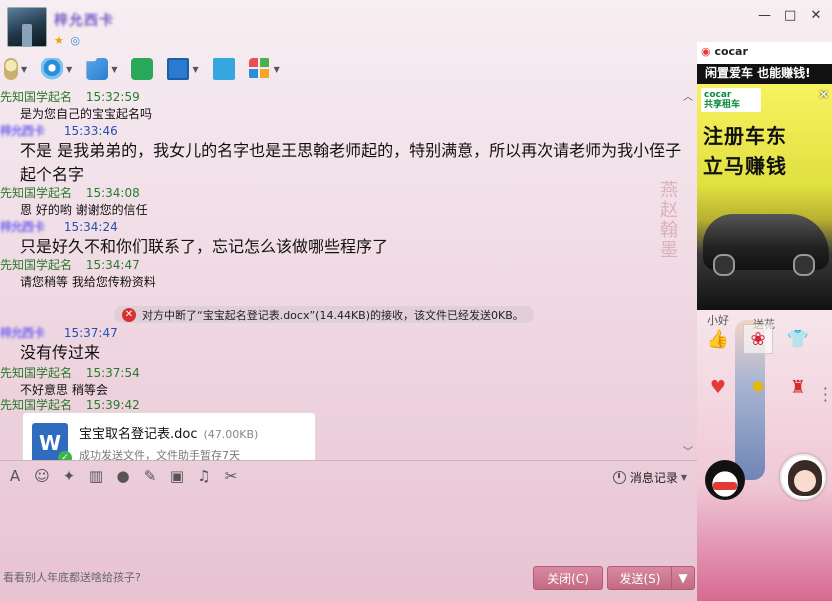 Image resolution: width=832 pixels, height=601 pixels. Describe the element at coordinates (78, 273) in the screenshot. I see `message: 先知国学起名 15:34:47 请您稍等 我给您传粉资料` at that location.